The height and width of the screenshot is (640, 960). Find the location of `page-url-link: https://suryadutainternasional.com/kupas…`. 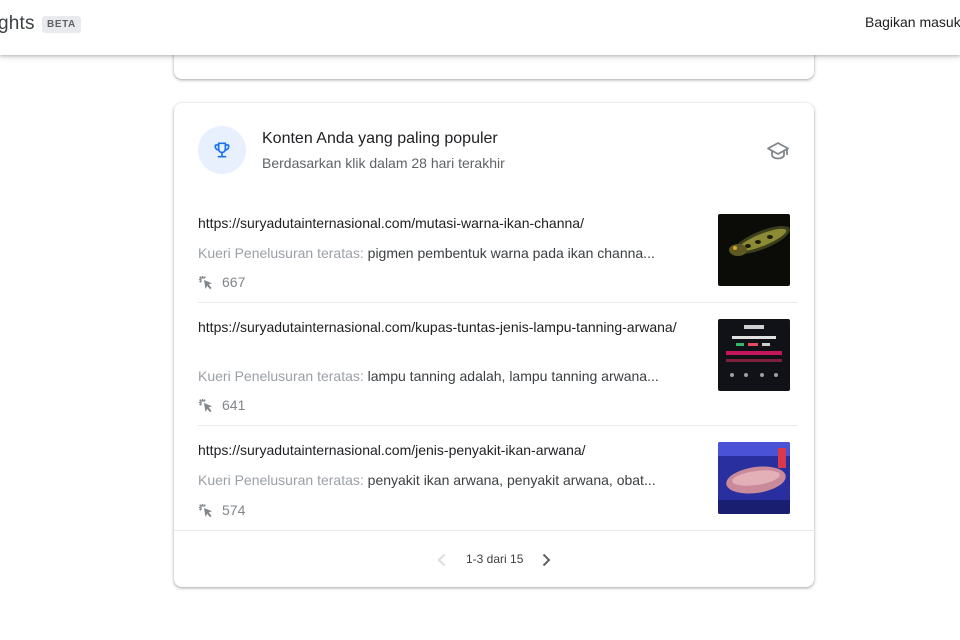

page-url-link: https://suryadutainternasional.com/kupas… is located at coordinates (445, 327).